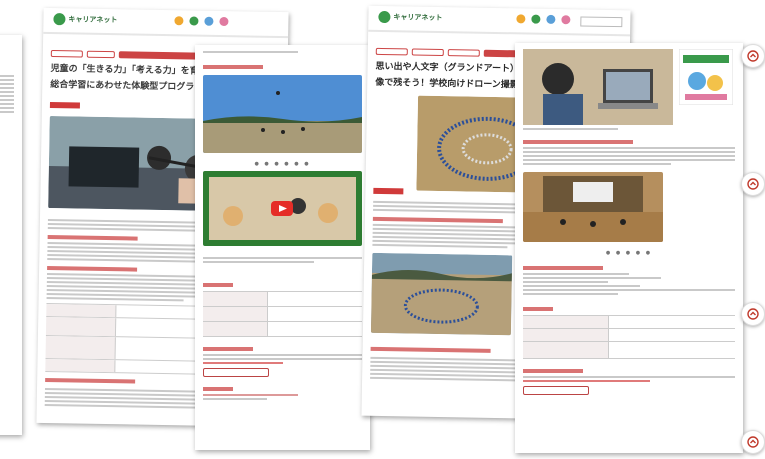 The width and height of the screenshot is (765, 459). Describe the element at coordinates (11, 235) in the screenshot. I see `page-left-edge` at that location.